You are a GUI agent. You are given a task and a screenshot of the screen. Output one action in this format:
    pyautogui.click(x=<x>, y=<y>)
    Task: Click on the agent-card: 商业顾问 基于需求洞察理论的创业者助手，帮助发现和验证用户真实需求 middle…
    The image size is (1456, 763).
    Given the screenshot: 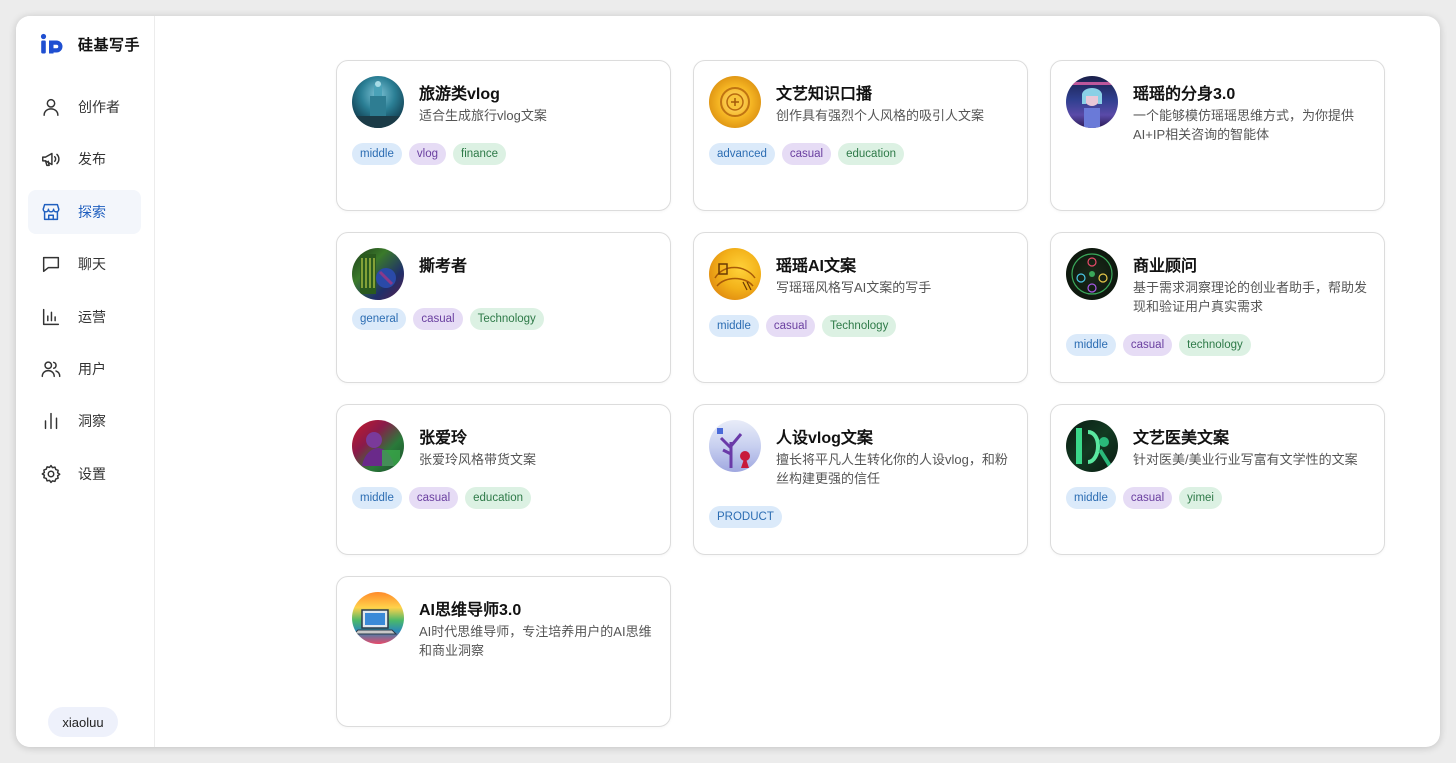 What is the action you would take?
    pyautogui.click(x=1217, y=307)
    